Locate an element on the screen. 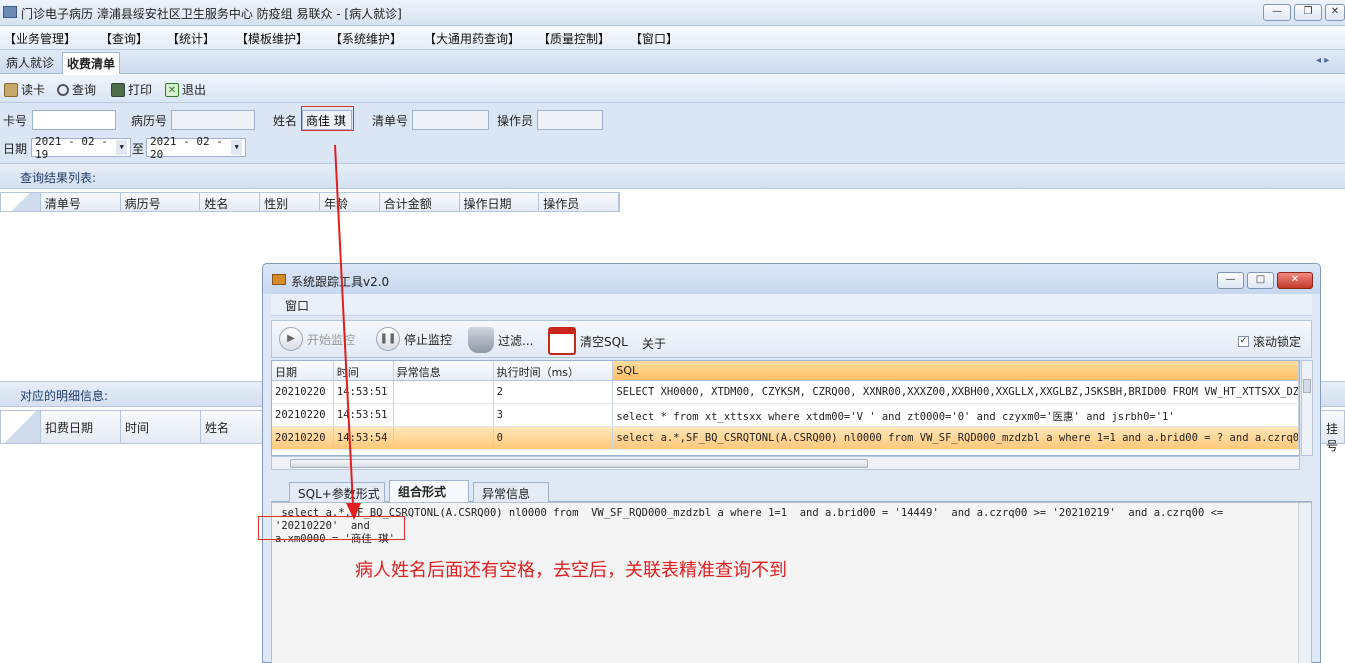 The image size is (1345, 663). arrow-line is located at coordinates (344, 325).